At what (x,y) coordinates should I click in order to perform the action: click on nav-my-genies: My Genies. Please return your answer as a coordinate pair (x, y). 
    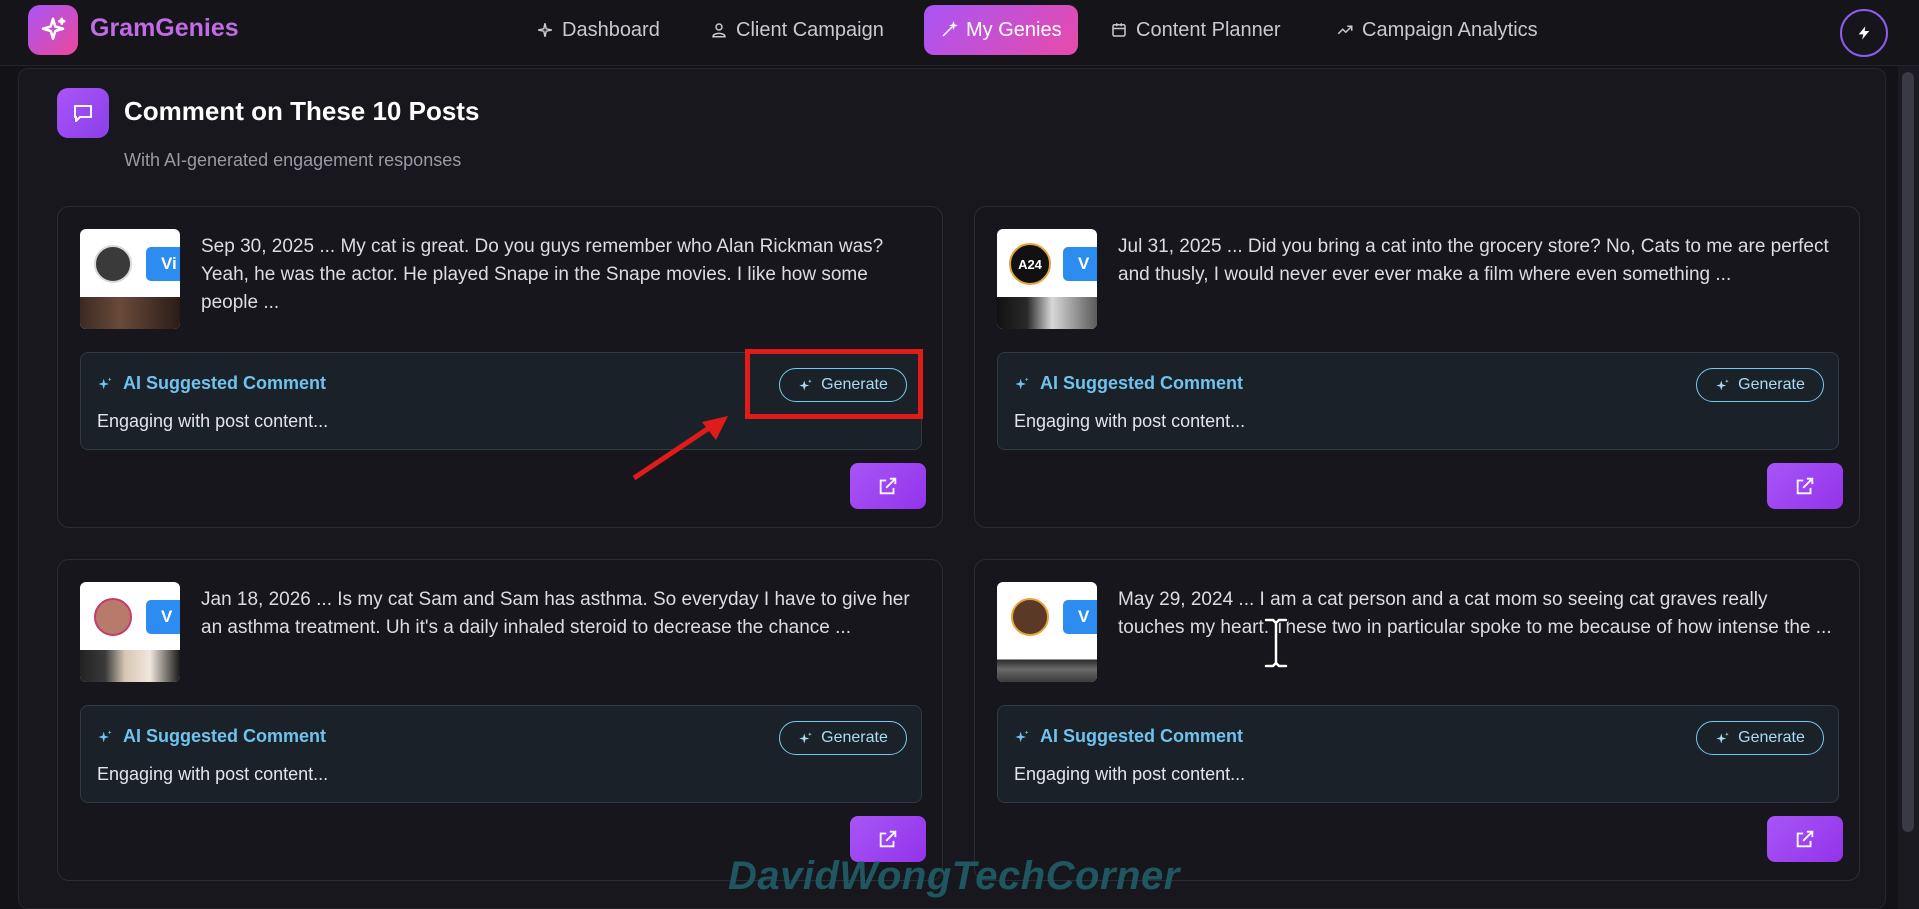
    Looking at the image, I should click on (1001, 30).